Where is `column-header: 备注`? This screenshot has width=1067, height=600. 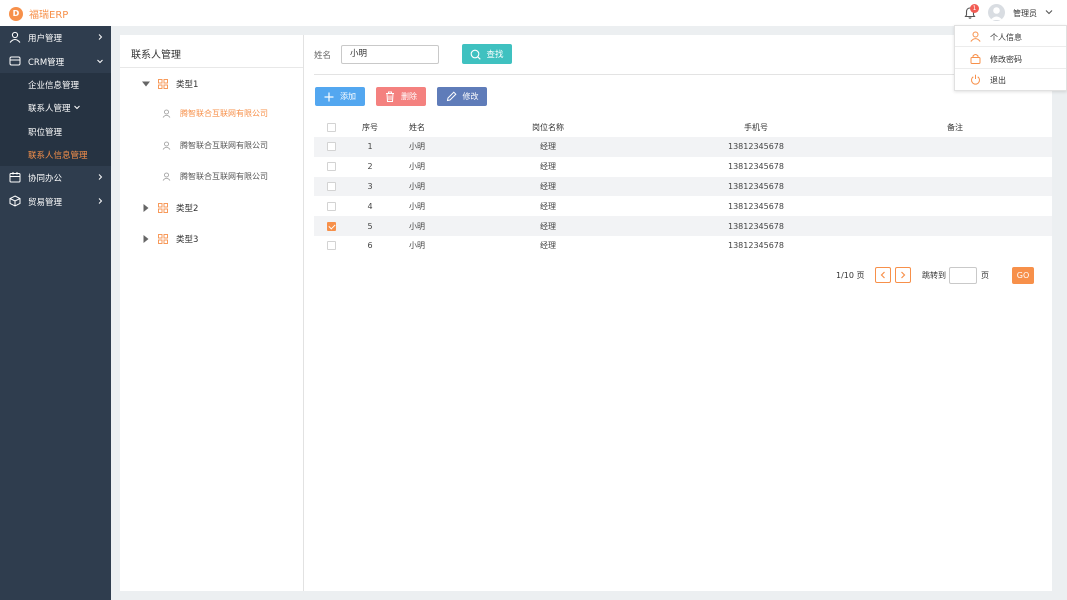
column-header: 备注 is located at coordinates (955, 127).